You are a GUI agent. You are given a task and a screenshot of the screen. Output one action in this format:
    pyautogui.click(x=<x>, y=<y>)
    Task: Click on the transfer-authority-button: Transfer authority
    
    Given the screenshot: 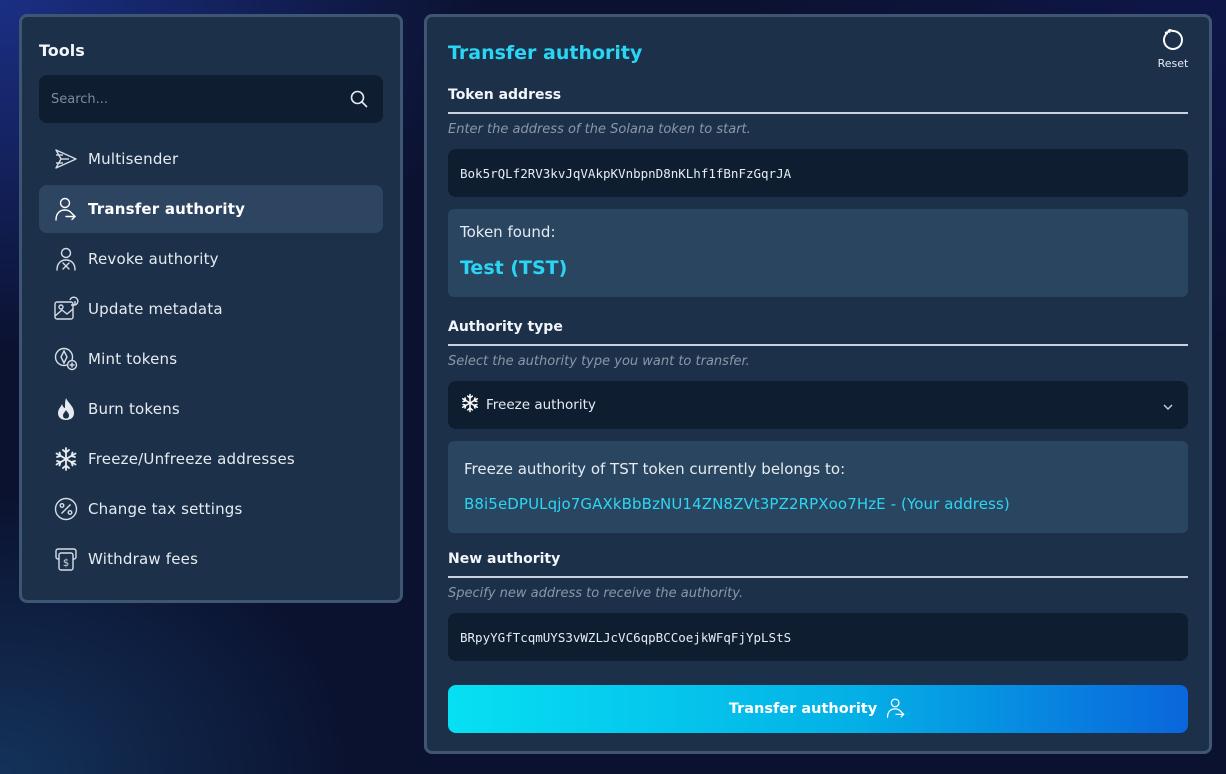 What is the action you would take?
    pyautogui.click(x=818, y=709)
    